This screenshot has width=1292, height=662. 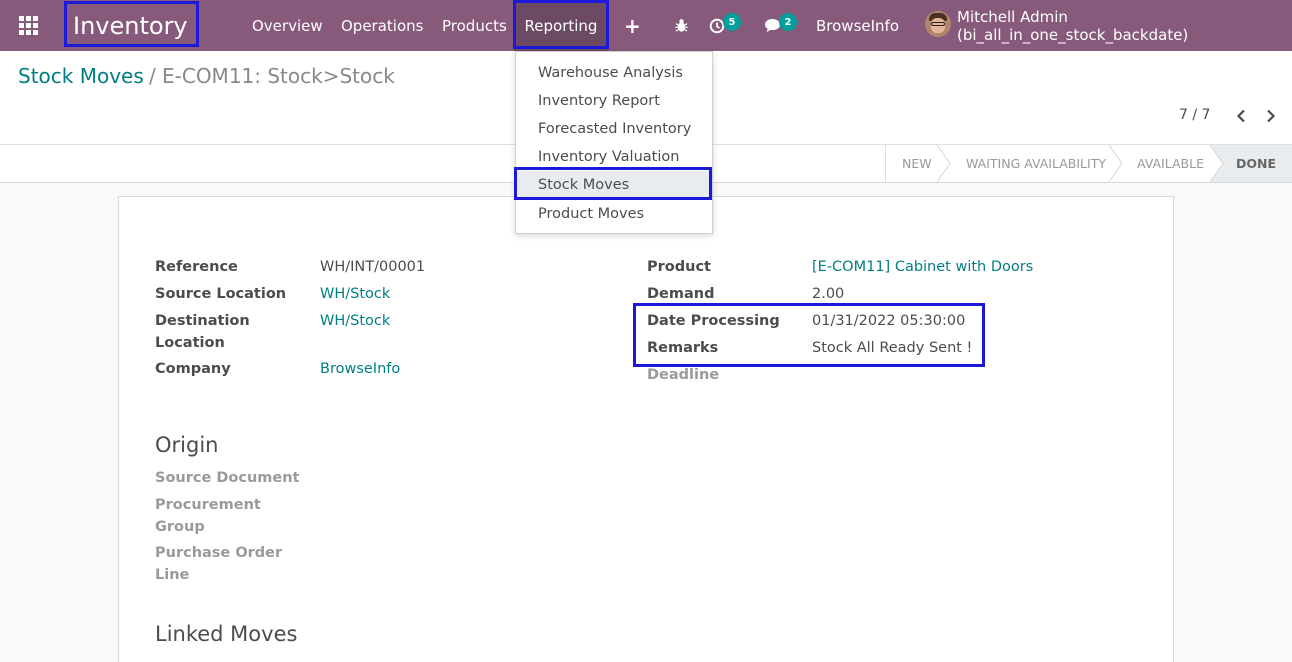 I want to click on company-switcher: BrowseInfo, so click(x=857, y=25).